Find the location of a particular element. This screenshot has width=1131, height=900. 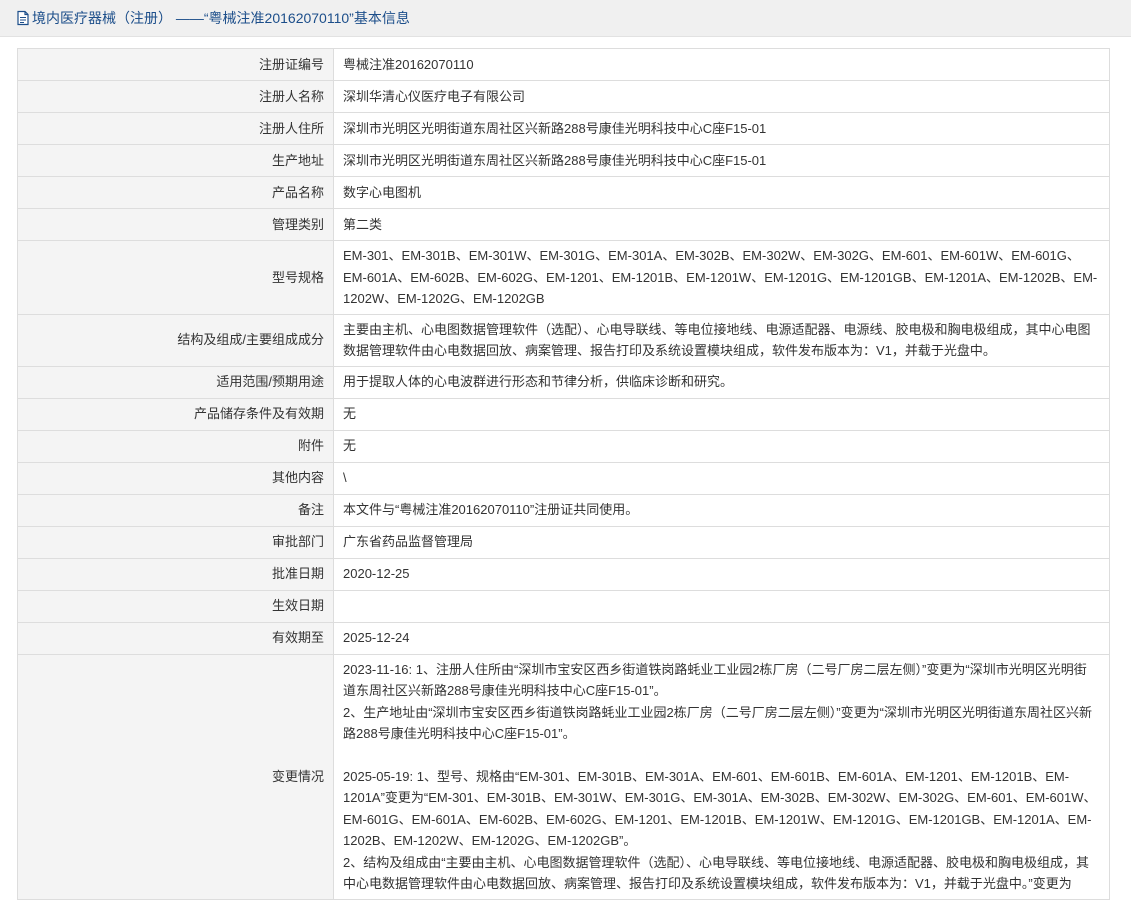

table-row: 其他内容 \ is located at coordinates (563, 478).